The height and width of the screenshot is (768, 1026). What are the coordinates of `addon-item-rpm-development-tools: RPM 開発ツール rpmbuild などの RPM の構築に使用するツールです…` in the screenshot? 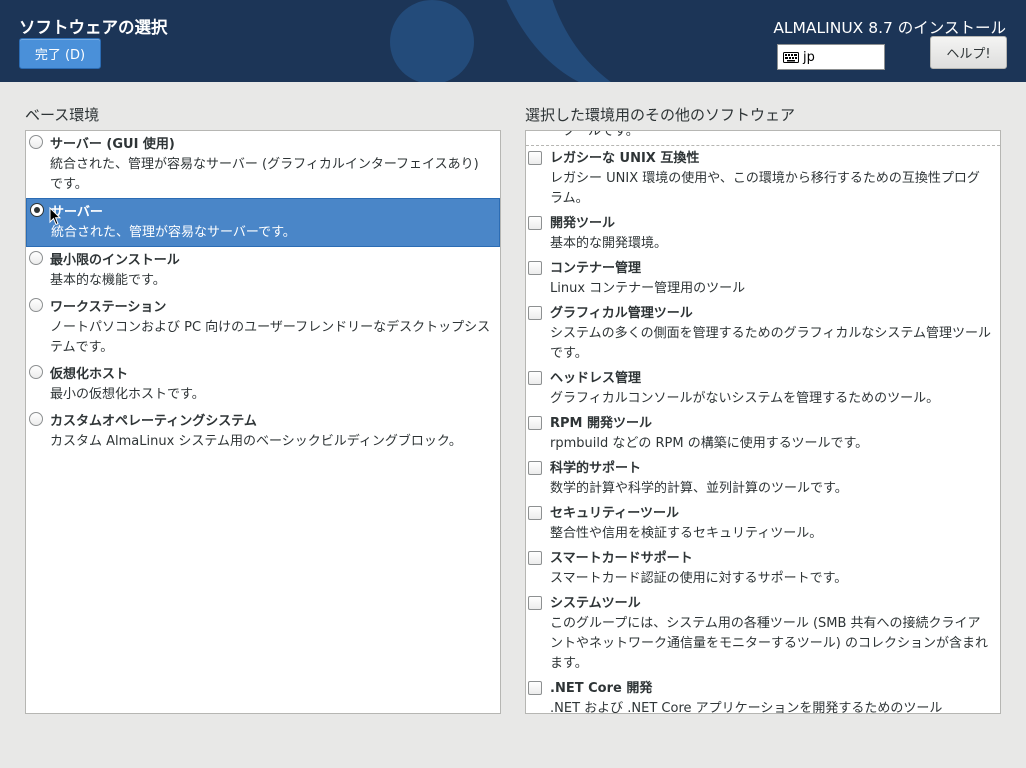 It's located at (763, 433).